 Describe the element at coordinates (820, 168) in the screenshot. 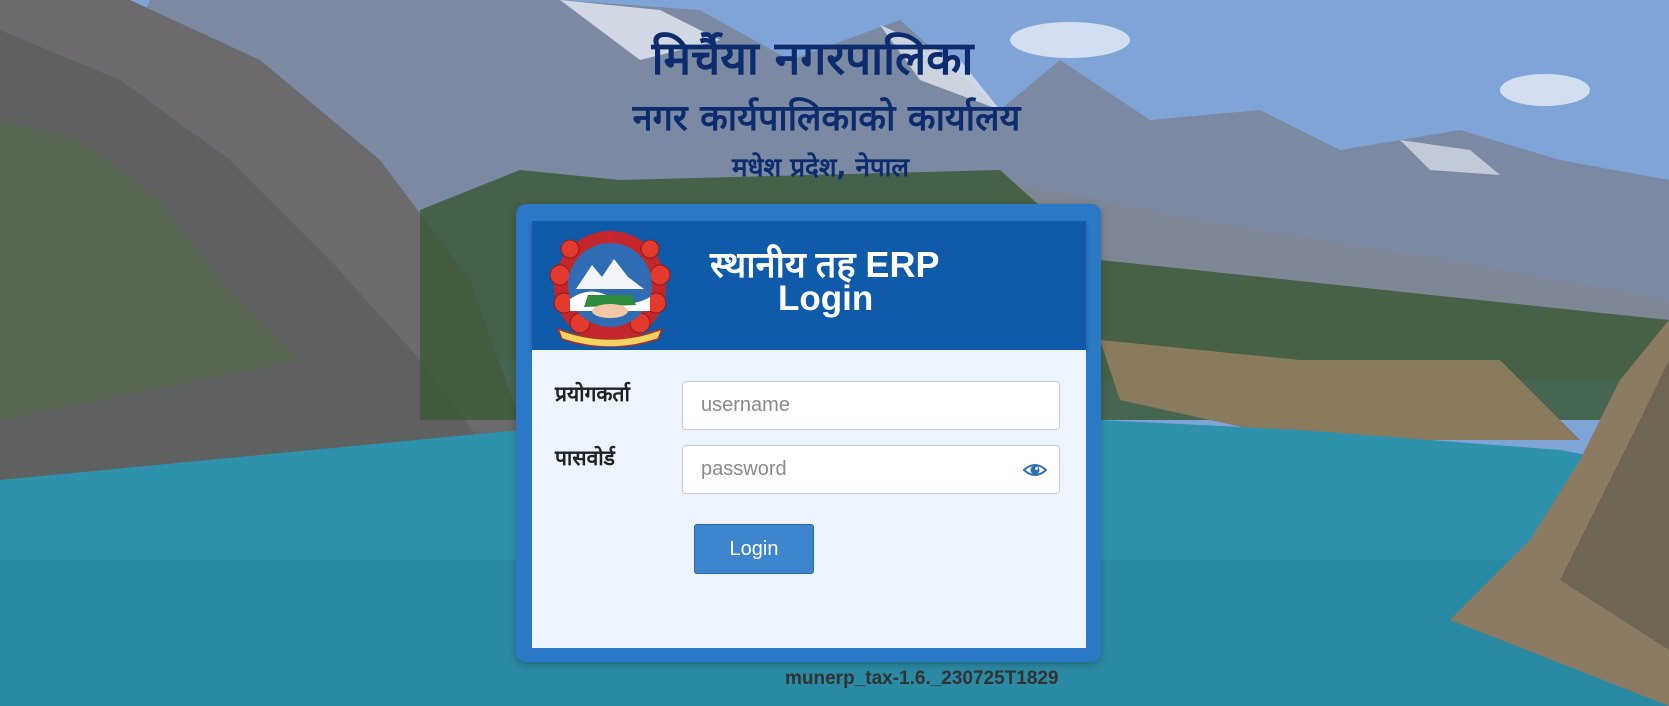

I see `location-name: मधेश प्रदेश, नेपाल` at that location.